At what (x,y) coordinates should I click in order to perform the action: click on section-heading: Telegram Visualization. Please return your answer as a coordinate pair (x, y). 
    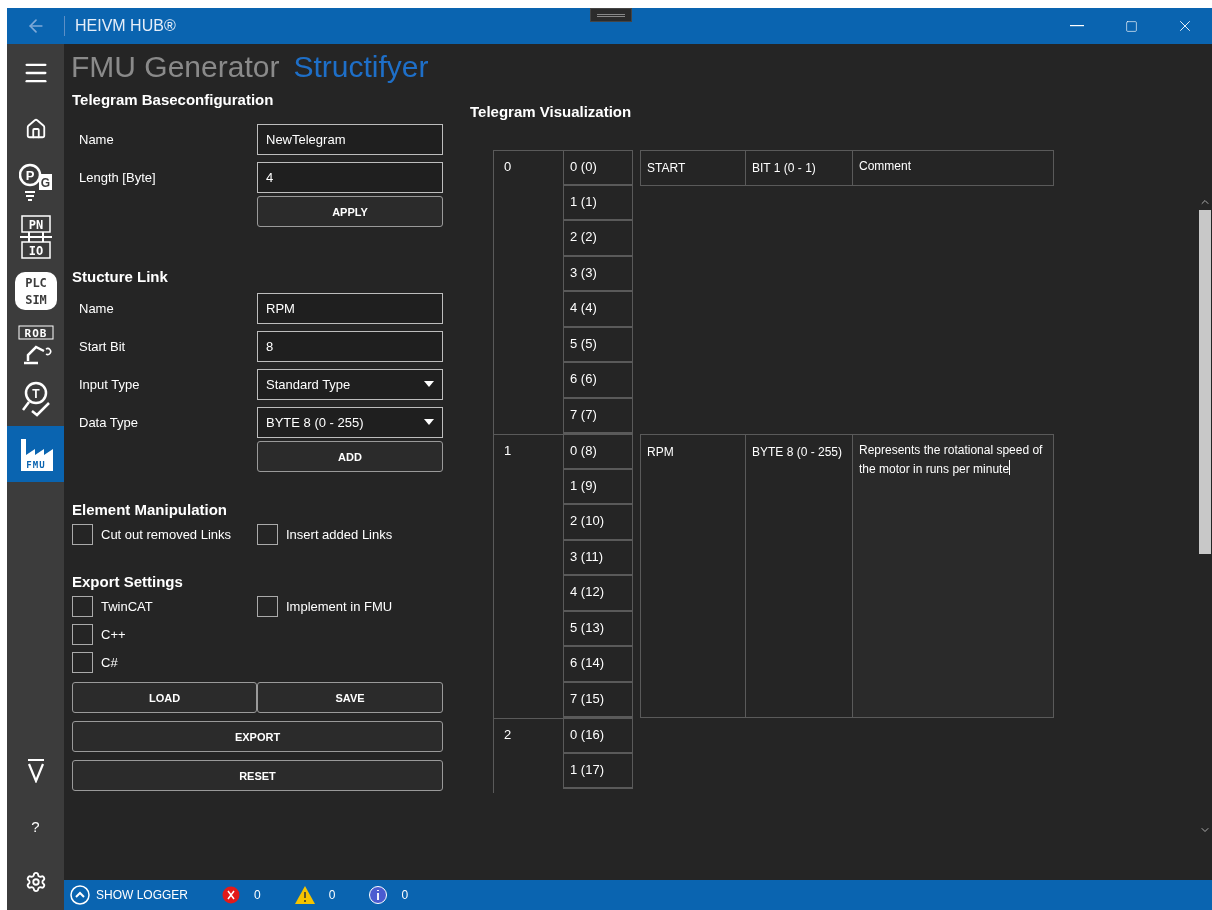
    Looking at the image, I should click on (551, 111).